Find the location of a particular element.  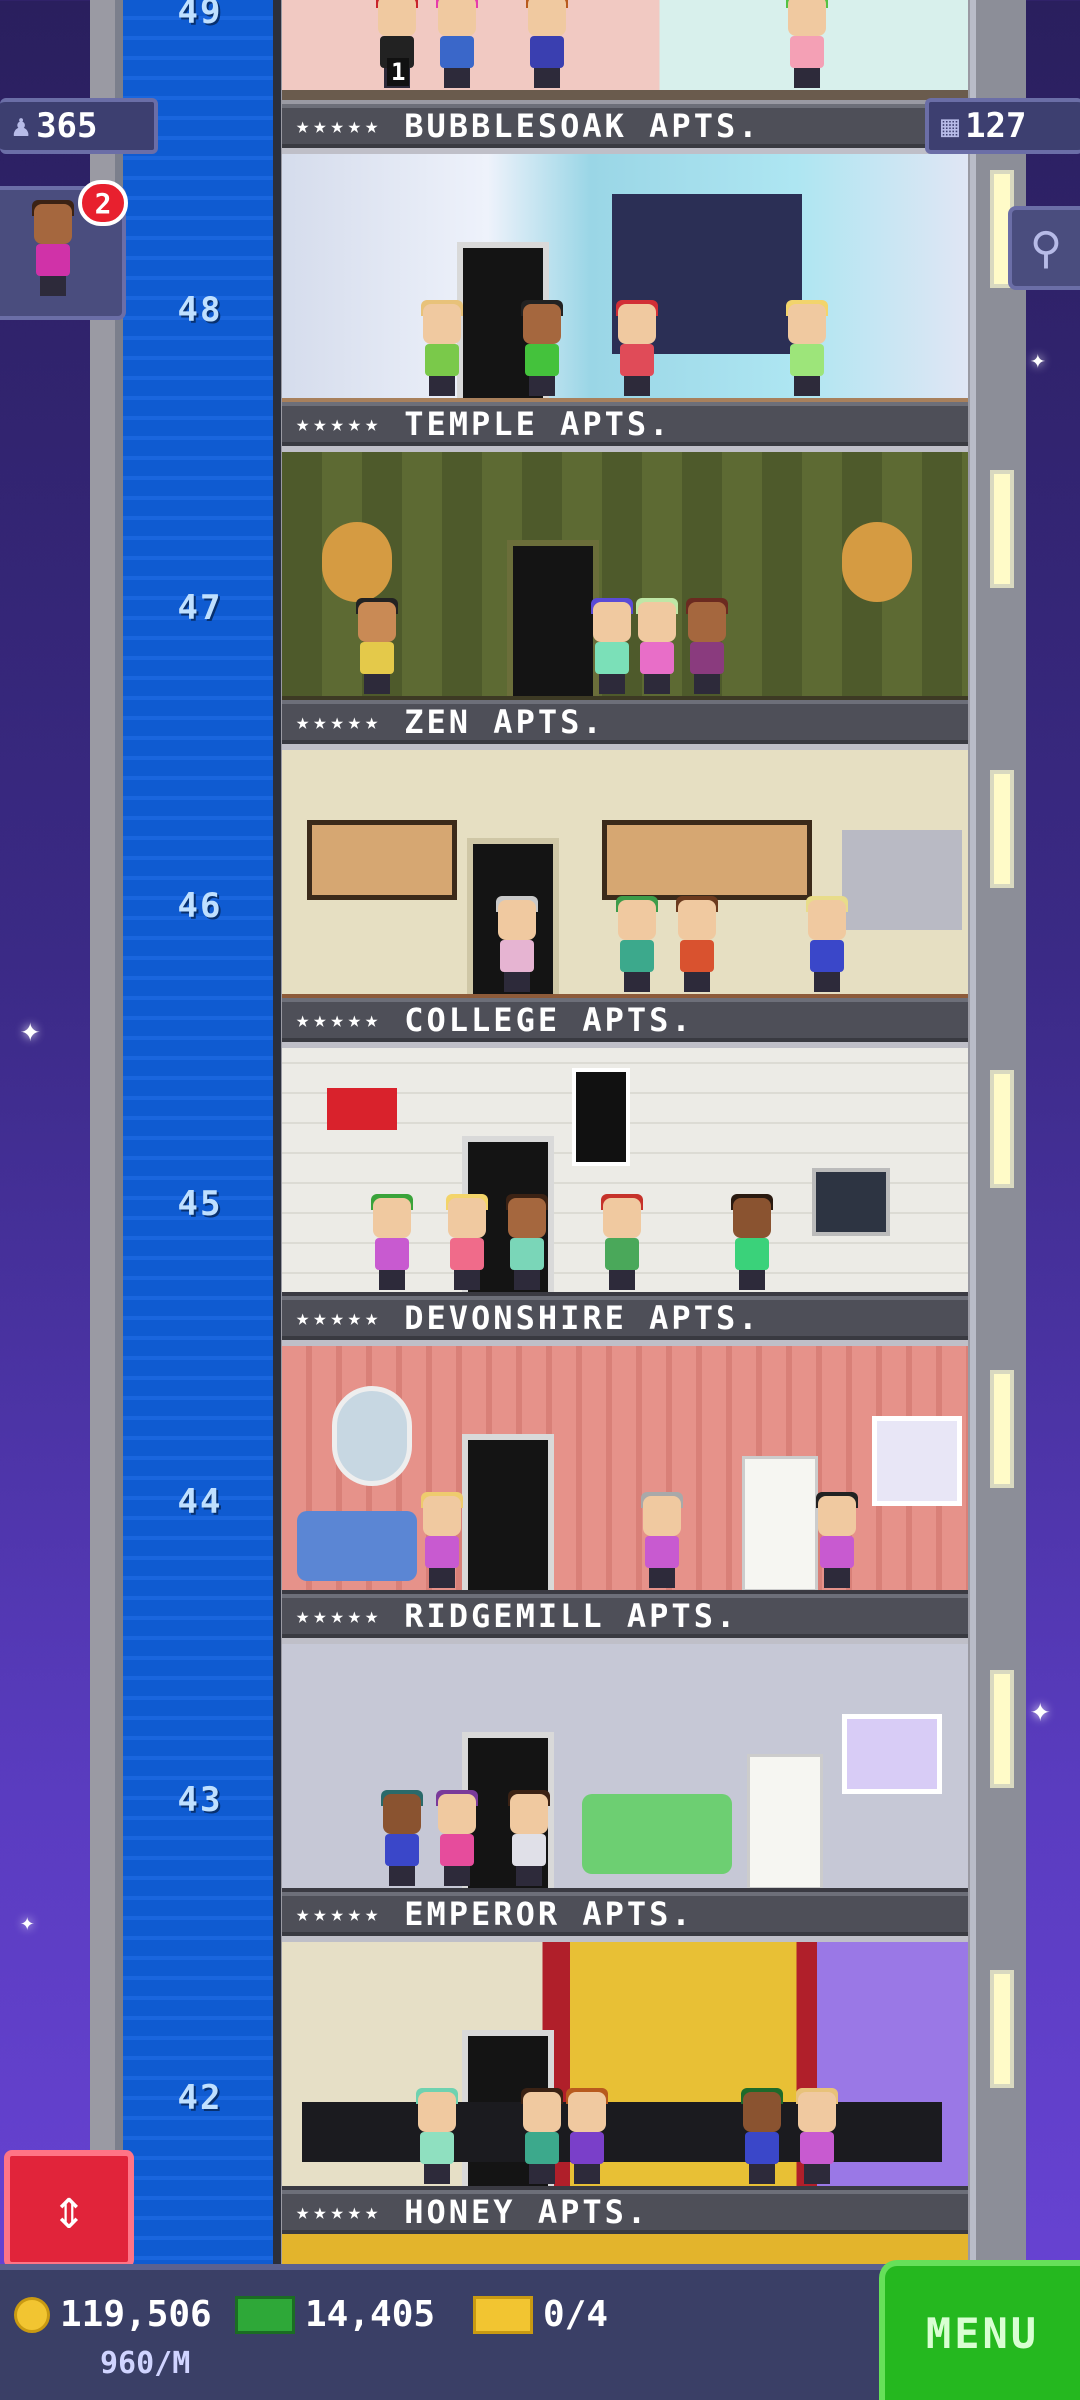

floor-name: TEMPLE APTS. is located at coordinates (538, 424).